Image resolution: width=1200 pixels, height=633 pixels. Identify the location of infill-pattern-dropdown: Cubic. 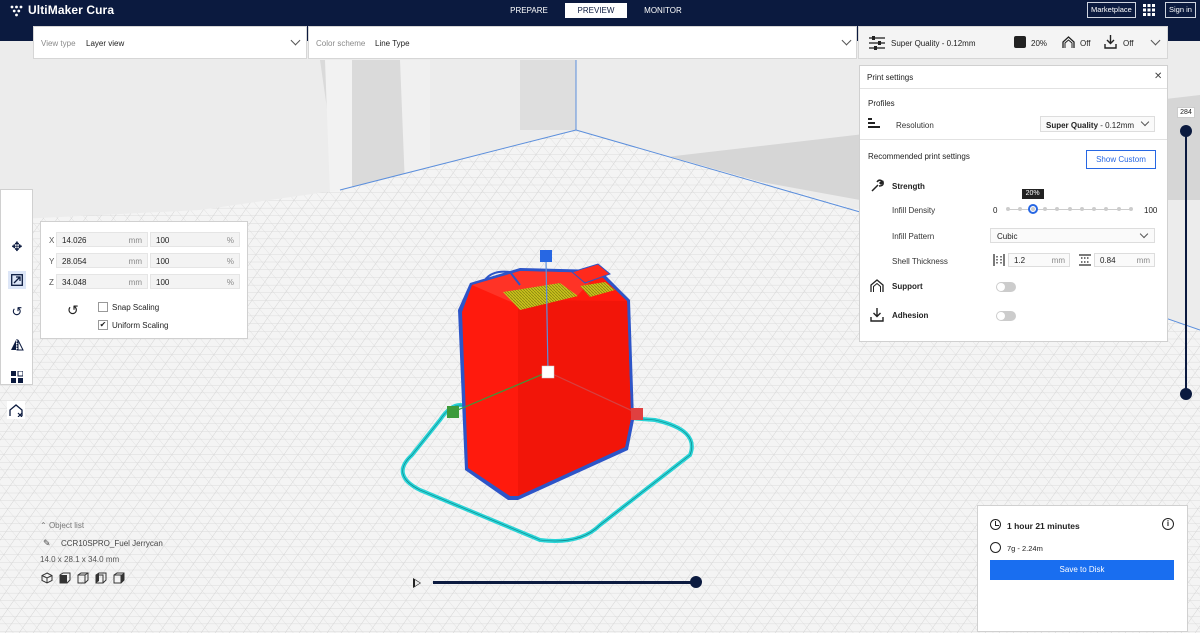
(1072, 235).